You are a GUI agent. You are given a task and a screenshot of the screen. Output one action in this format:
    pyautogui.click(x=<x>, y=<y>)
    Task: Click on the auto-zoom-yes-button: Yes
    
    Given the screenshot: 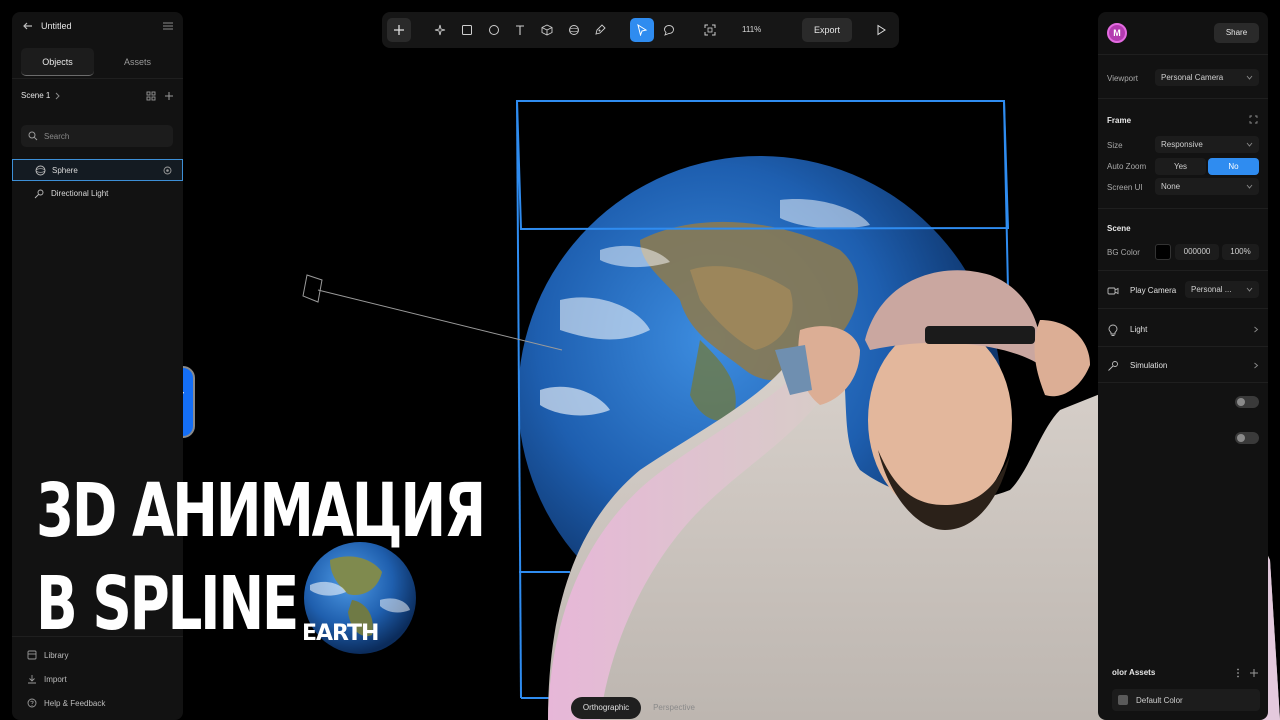 What is the action you would take?
    pyautogui.click(x=1180, y=166)
    